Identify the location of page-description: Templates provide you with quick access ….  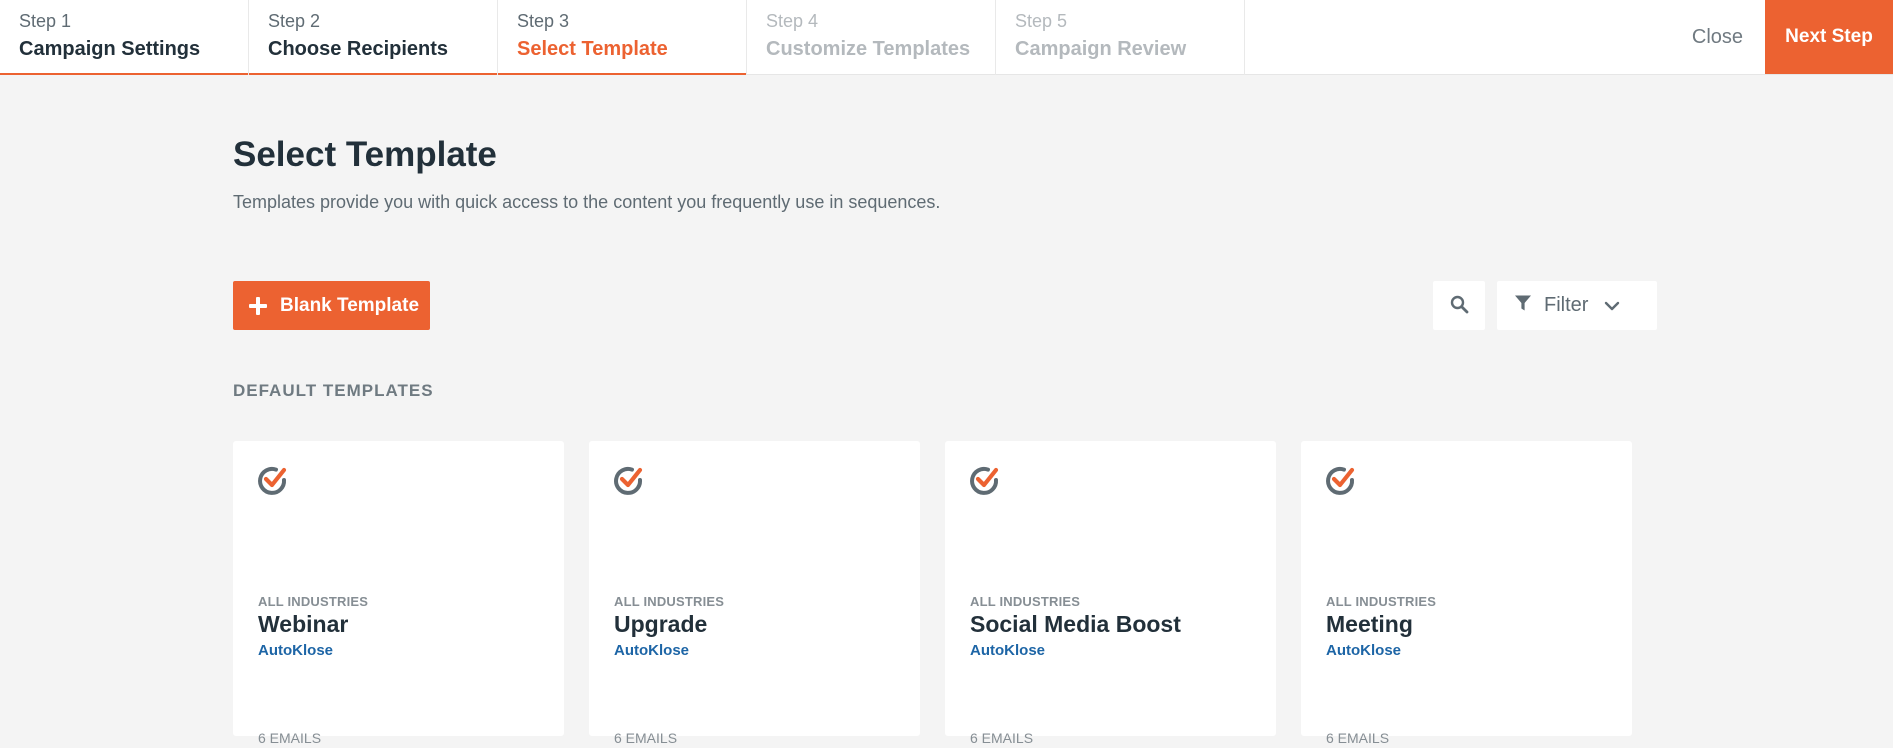
(587, 202).